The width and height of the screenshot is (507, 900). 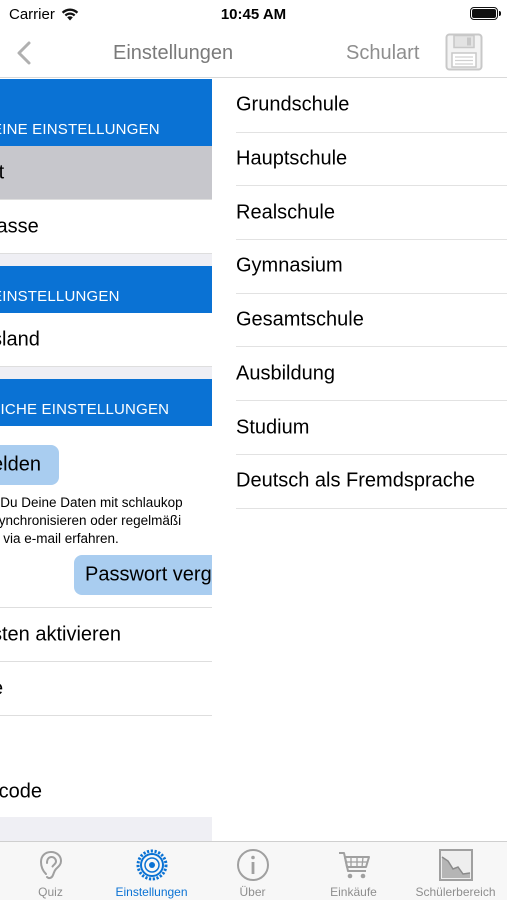 I want to click on settings-row-aktivieren: sten aktivieren, so click(x=106, y=635).